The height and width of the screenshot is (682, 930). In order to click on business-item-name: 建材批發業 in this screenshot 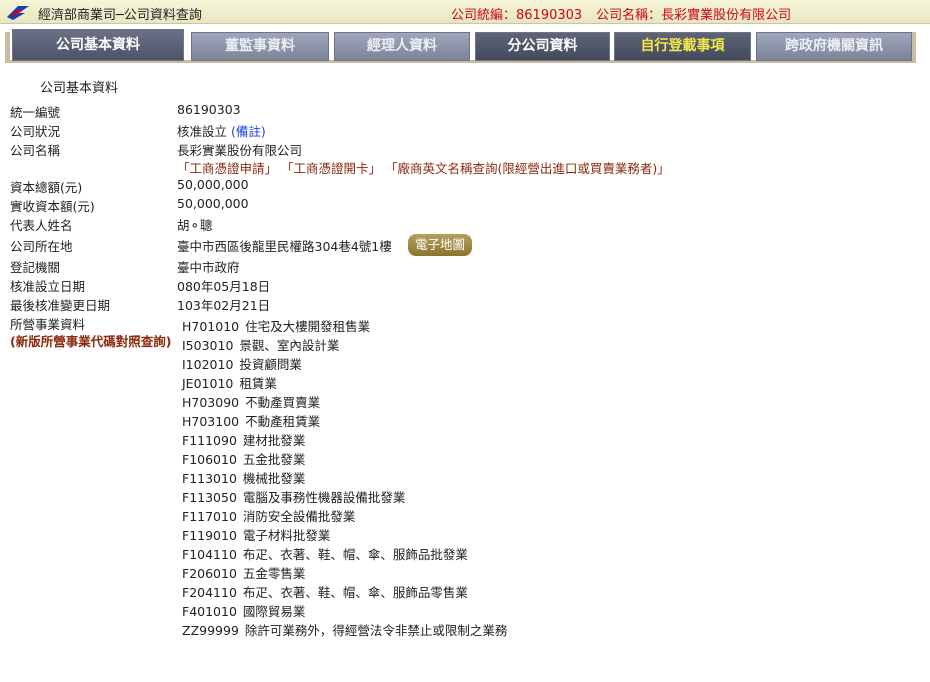, I will do `click(274, 440)`.